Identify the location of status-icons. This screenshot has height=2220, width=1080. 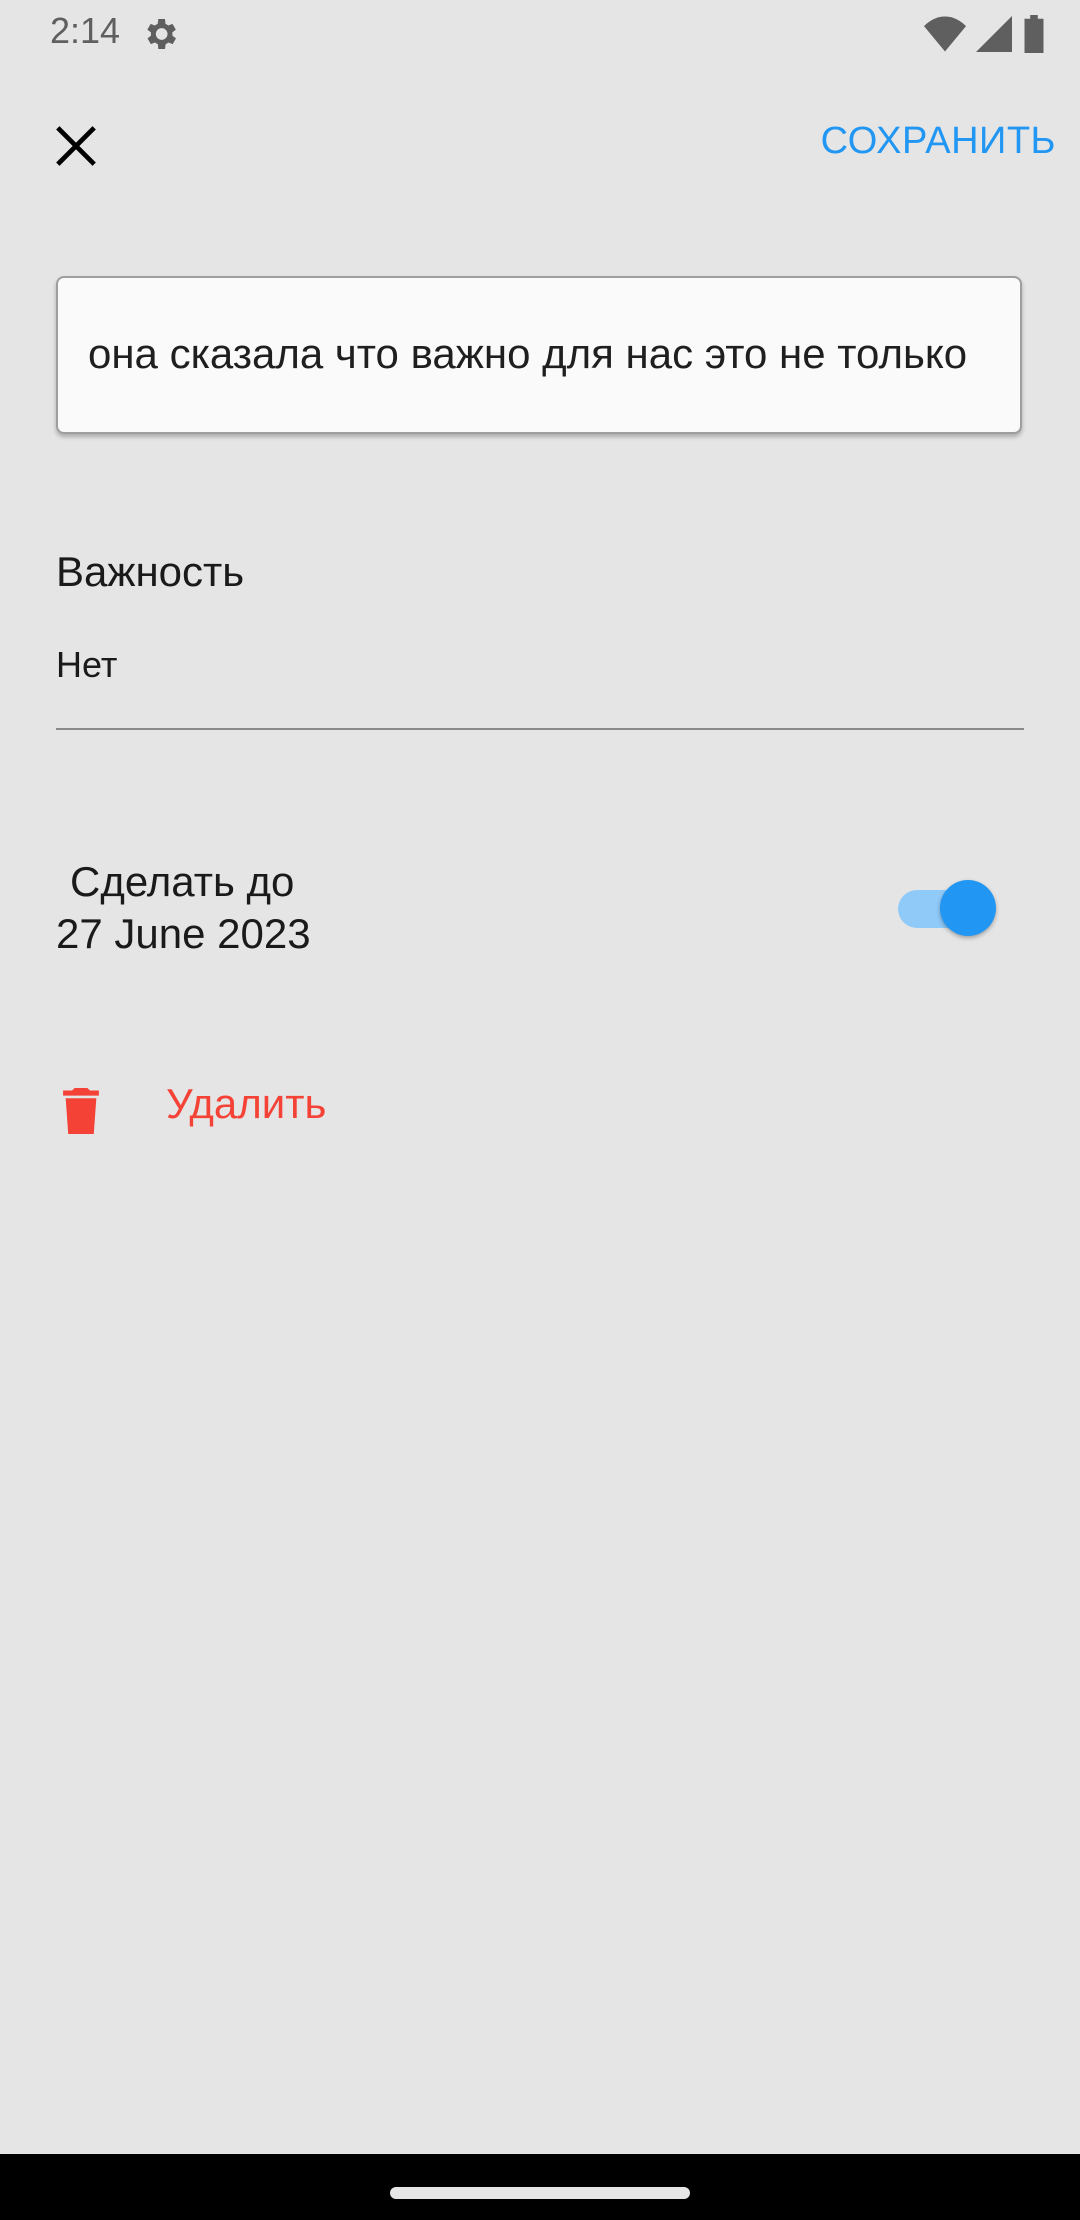
(985, 34).